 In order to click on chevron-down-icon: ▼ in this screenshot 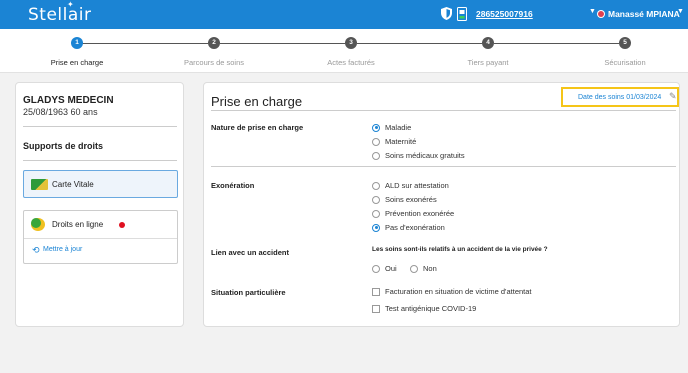, I will do `click(592, 11)`.